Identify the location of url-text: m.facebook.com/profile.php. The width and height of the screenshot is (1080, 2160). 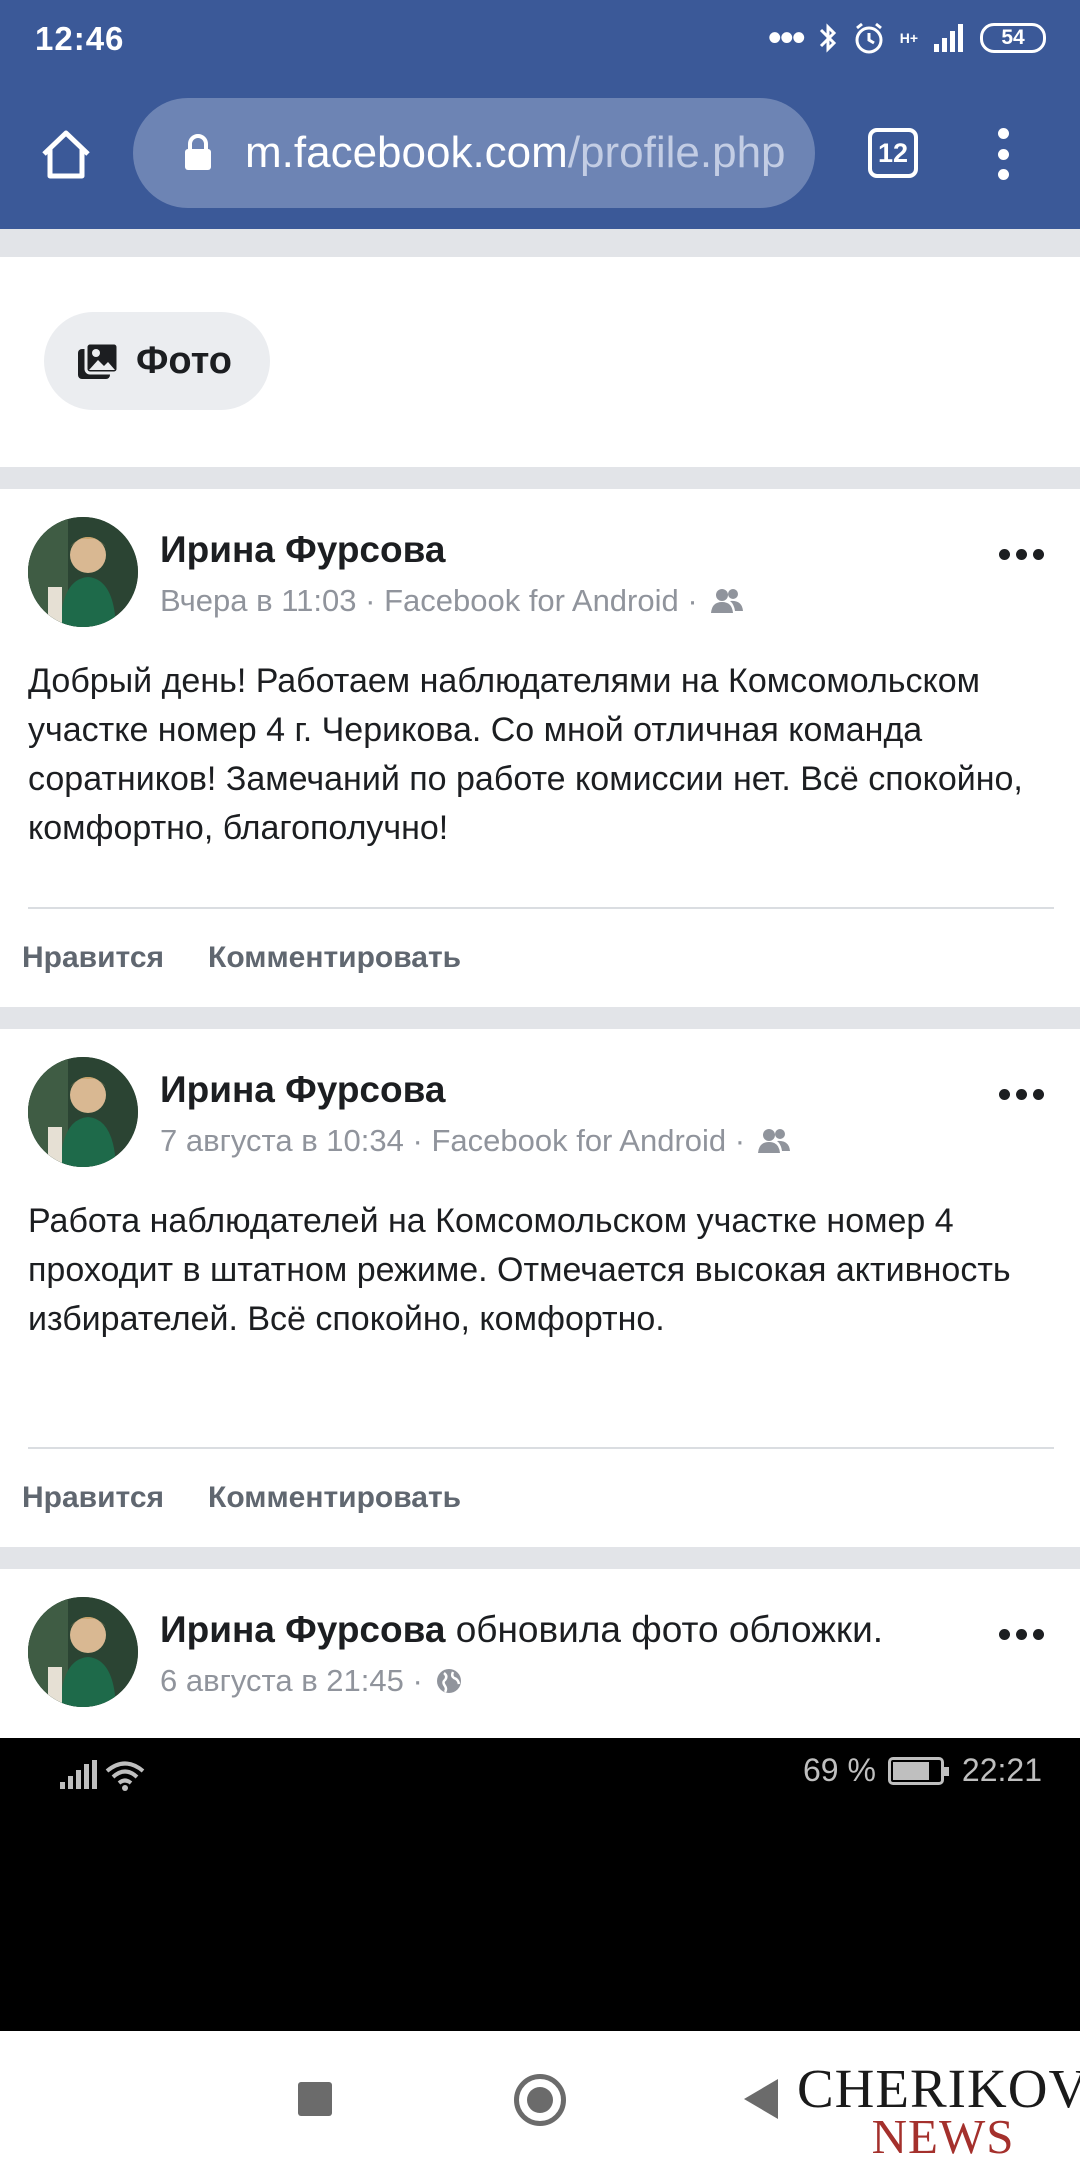
(525, 153).